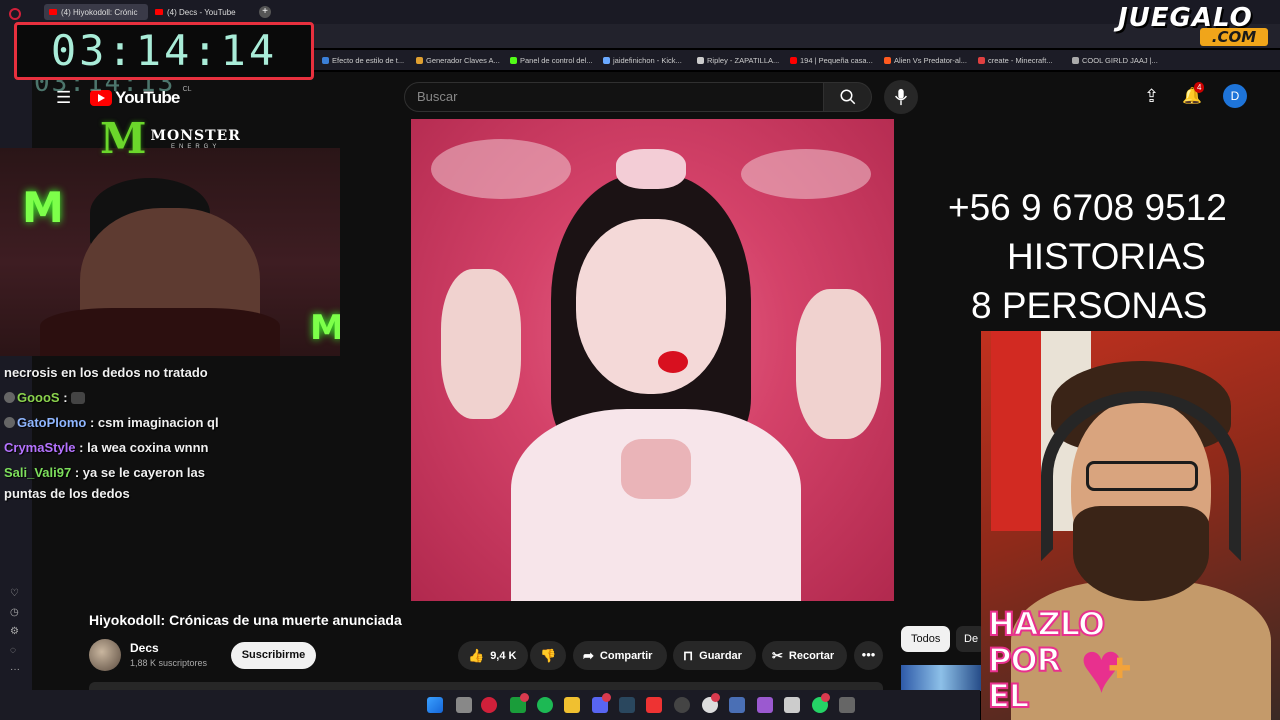  What do you see at coordinates (273, 655) in the screenshot?
I see `subscribe-button: Suscribirme` at bounding box center [273, 655].